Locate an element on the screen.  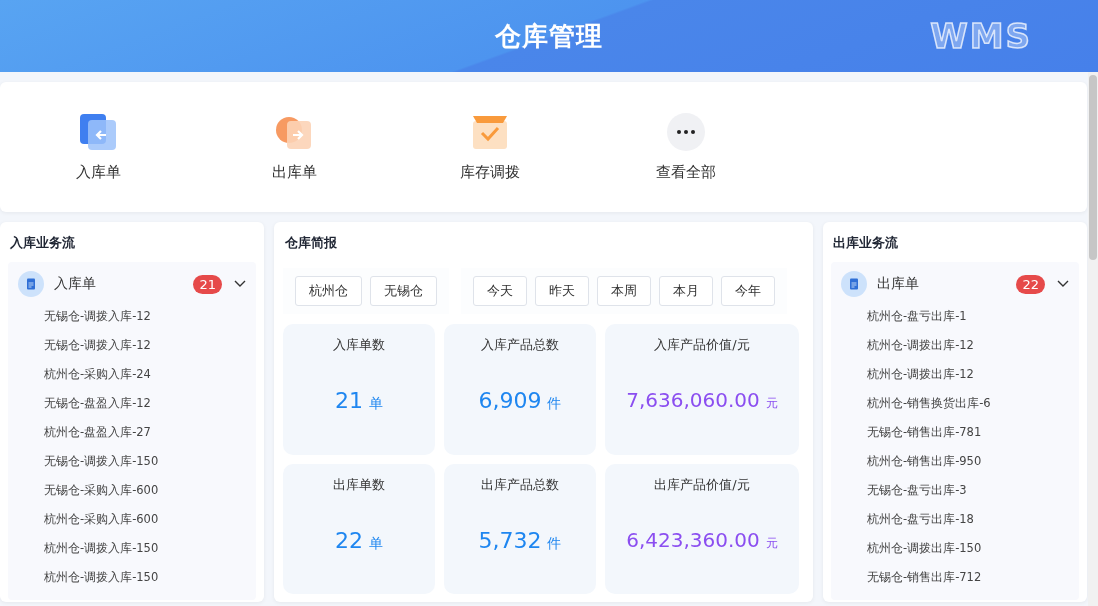
page-title: 仓库管理 is located at coordinates (549, 36).